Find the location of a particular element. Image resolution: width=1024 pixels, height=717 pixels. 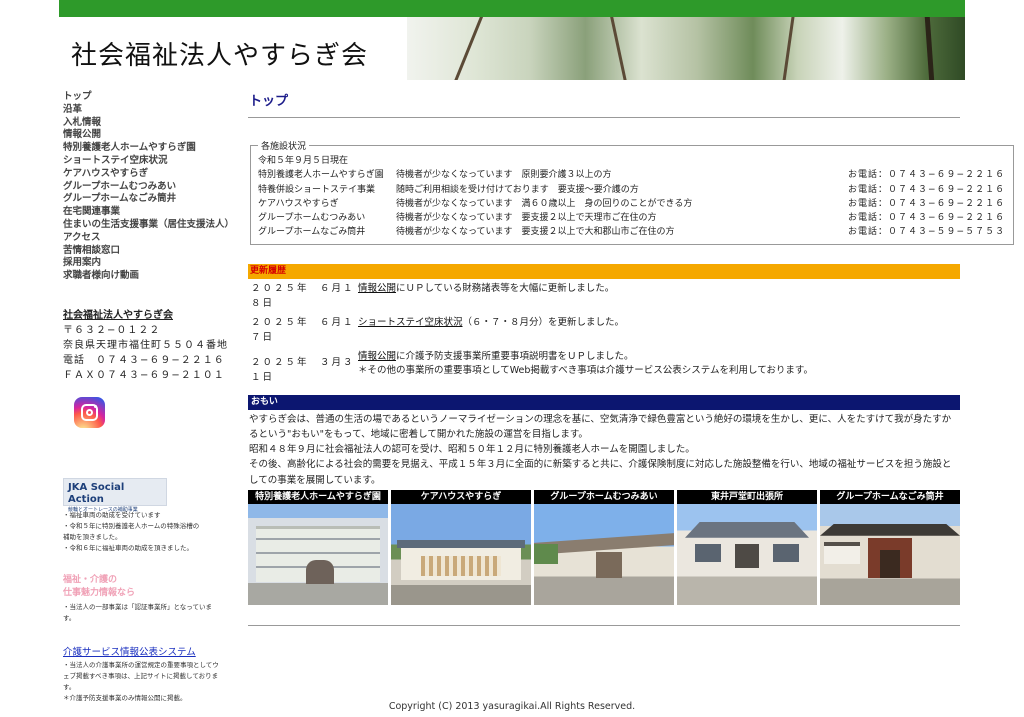

kaigo-info-link: 介護サービス情報公表システム is located at coordinates (148, 653).